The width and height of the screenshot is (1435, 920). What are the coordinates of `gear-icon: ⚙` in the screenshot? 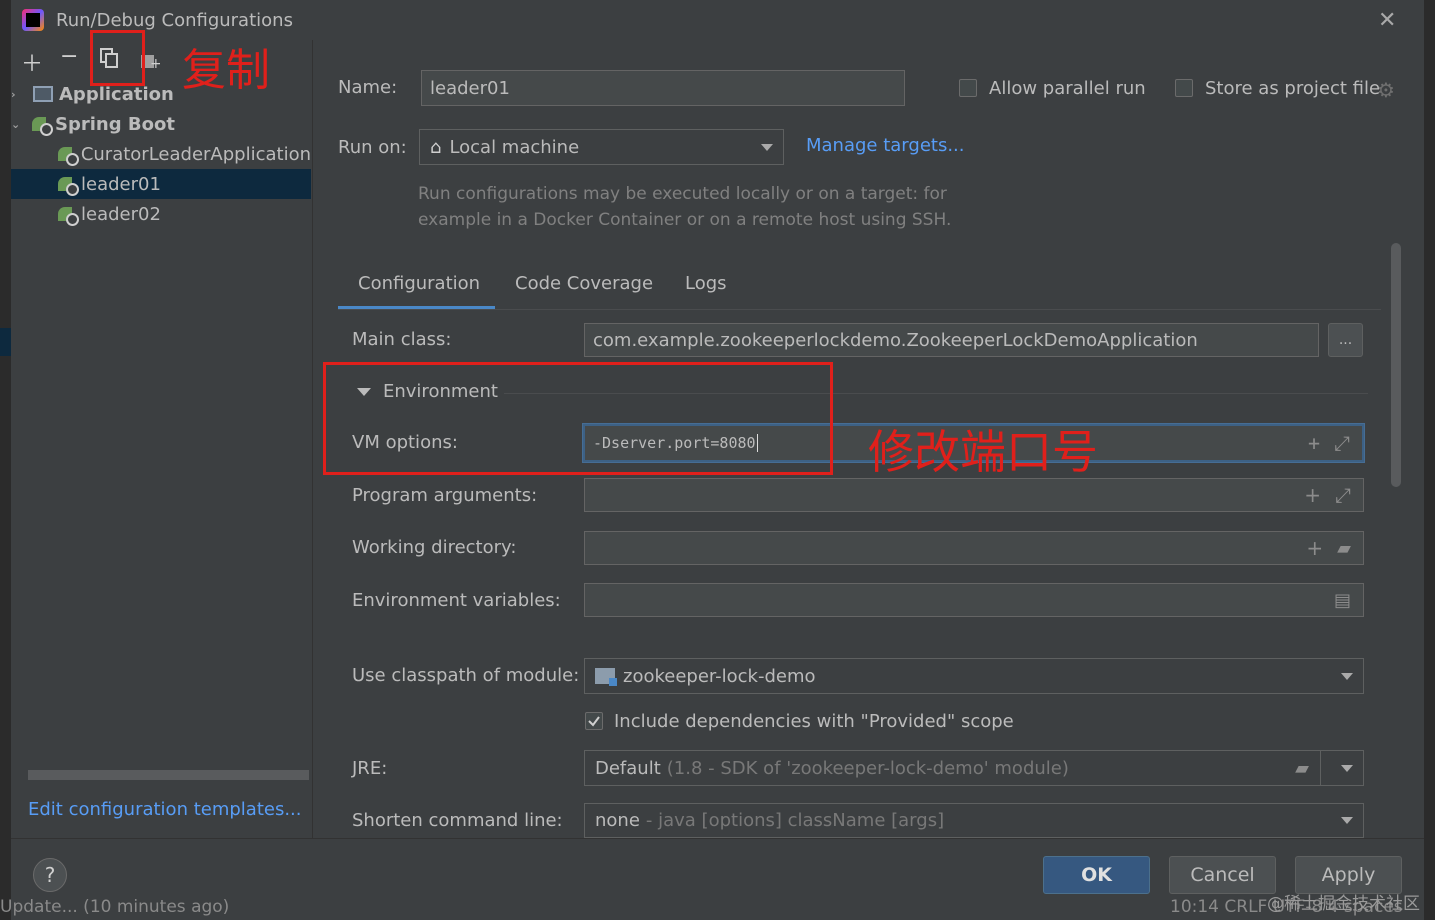 It's located at (1386, 90).